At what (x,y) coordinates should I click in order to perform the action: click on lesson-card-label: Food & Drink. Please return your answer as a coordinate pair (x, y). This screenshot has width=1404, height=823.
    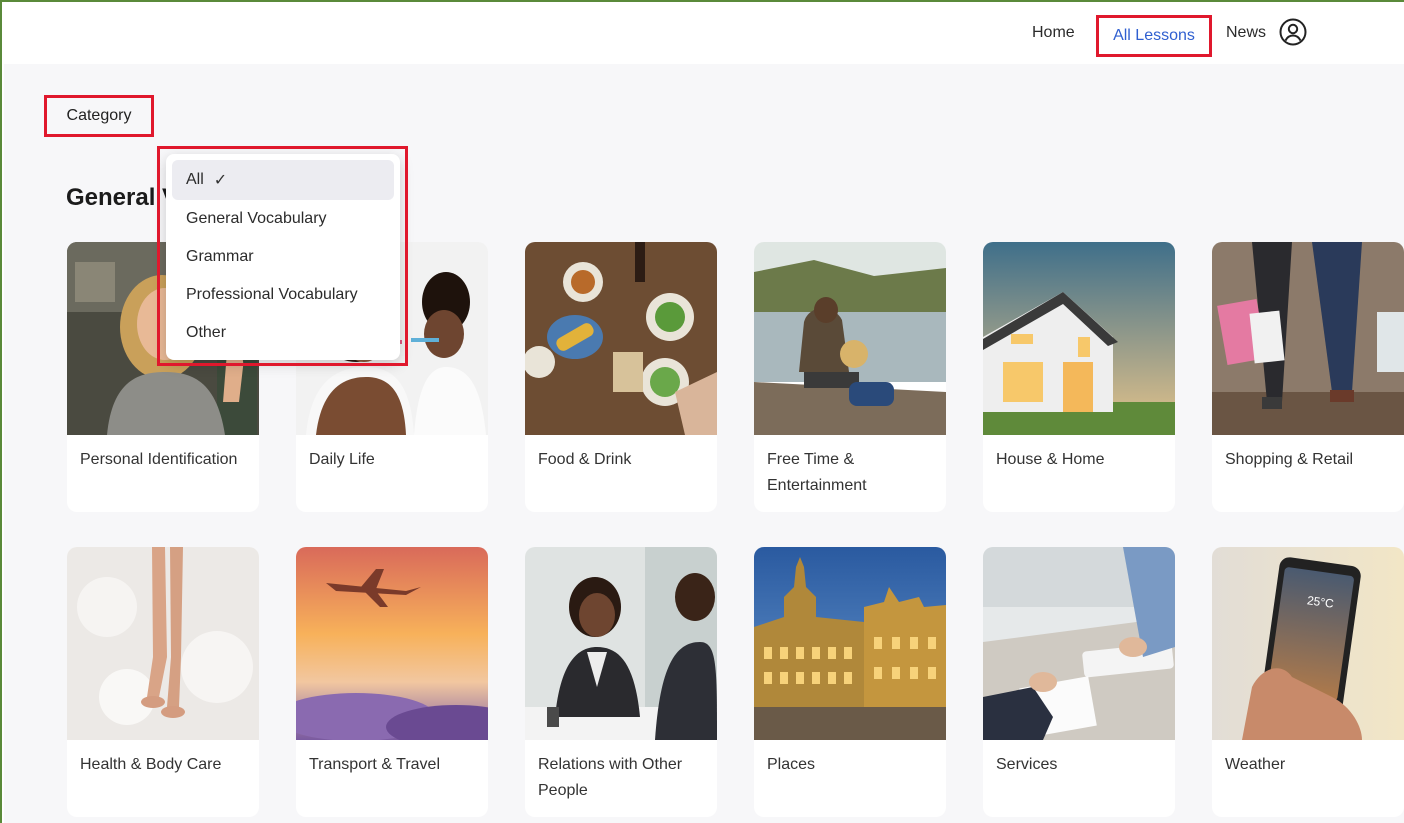
    Looking at the image, I should click on (585, 459).